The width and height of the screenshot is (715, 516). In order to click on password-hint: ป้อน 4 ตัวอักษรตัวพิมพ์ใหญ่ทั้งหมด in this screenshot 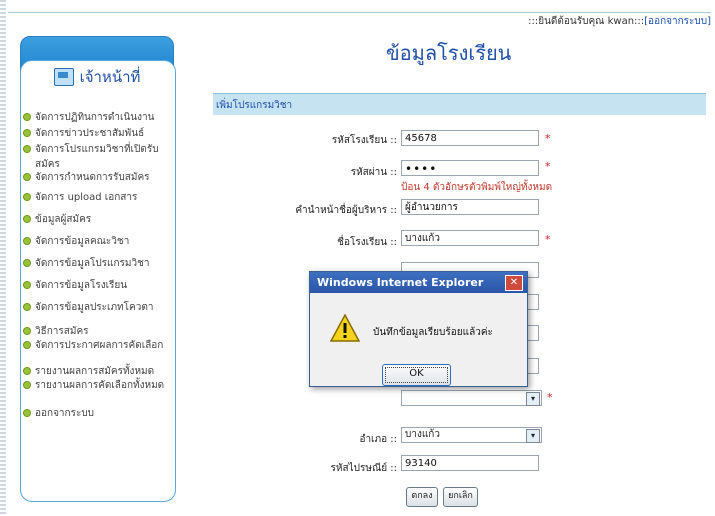, I will do `click(477, 187)`.